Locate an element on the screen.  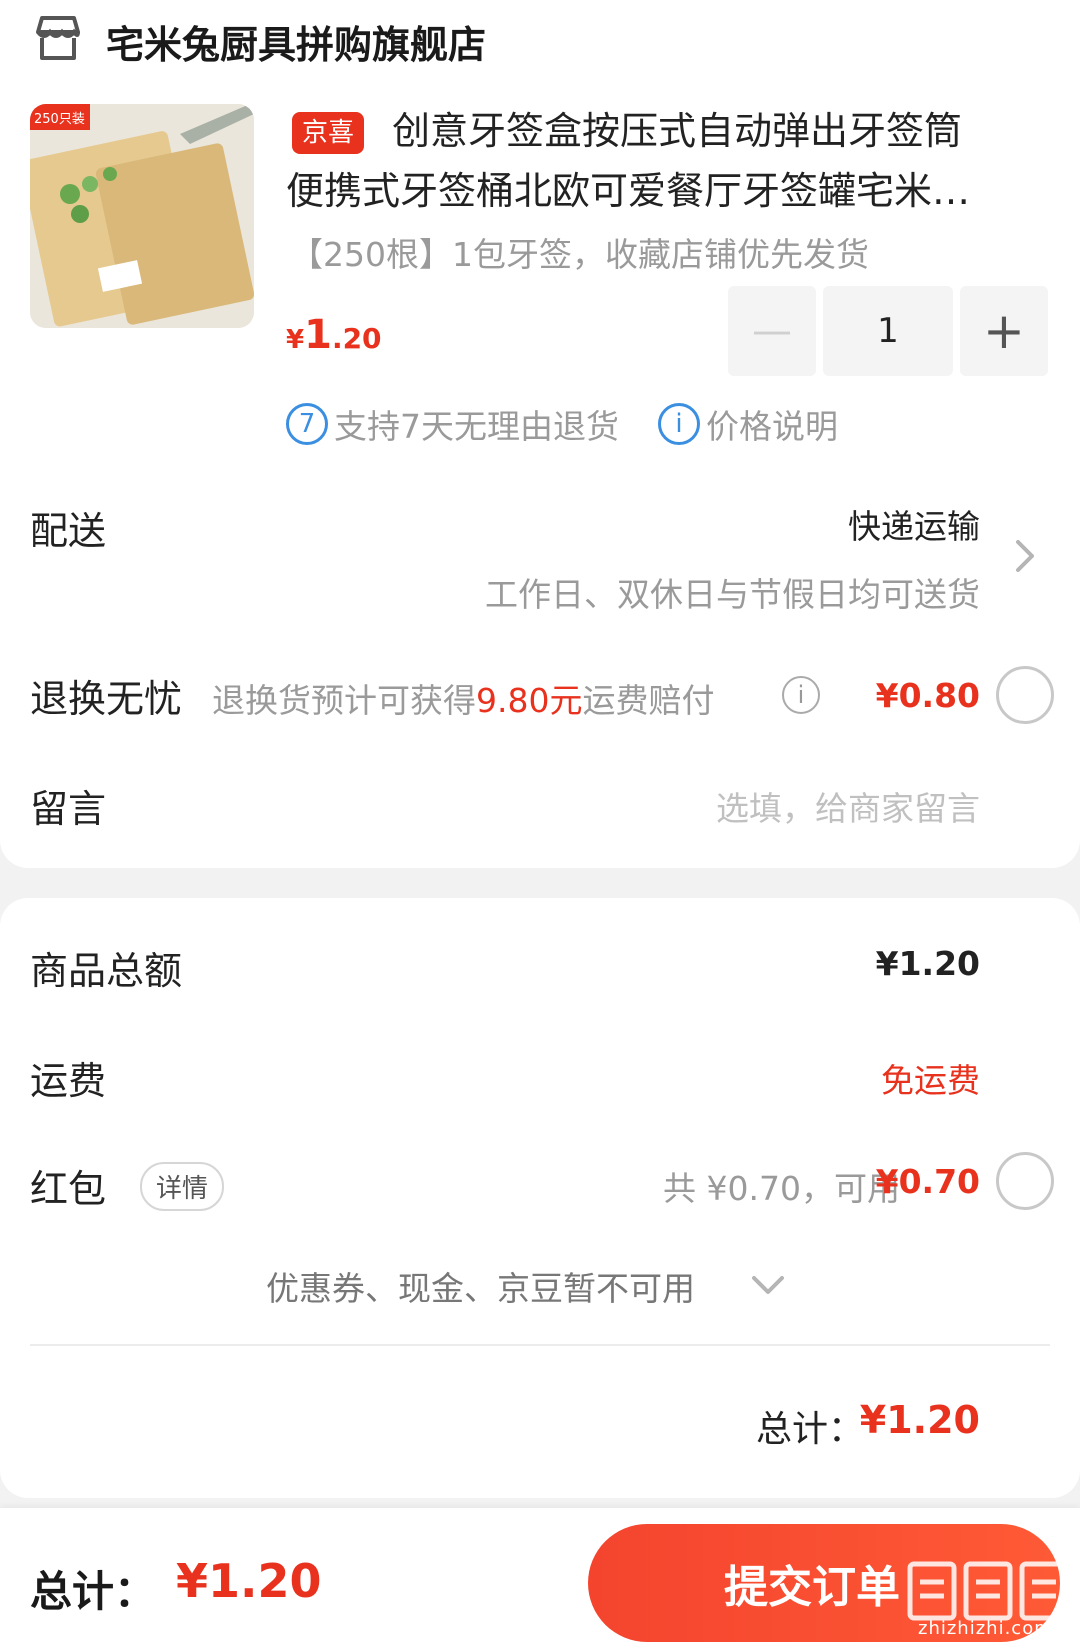
goods-total-label: 商品总额 is located at coordinates (106, 971).